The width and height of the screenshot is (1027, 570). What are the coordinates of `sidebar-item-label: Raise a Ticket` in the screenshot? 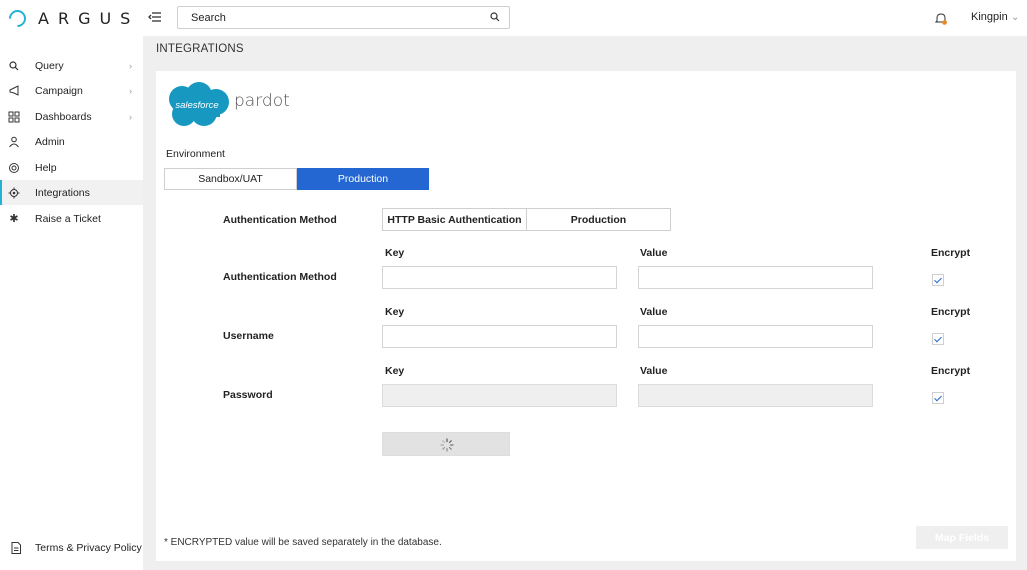 It's located at (68, 218).